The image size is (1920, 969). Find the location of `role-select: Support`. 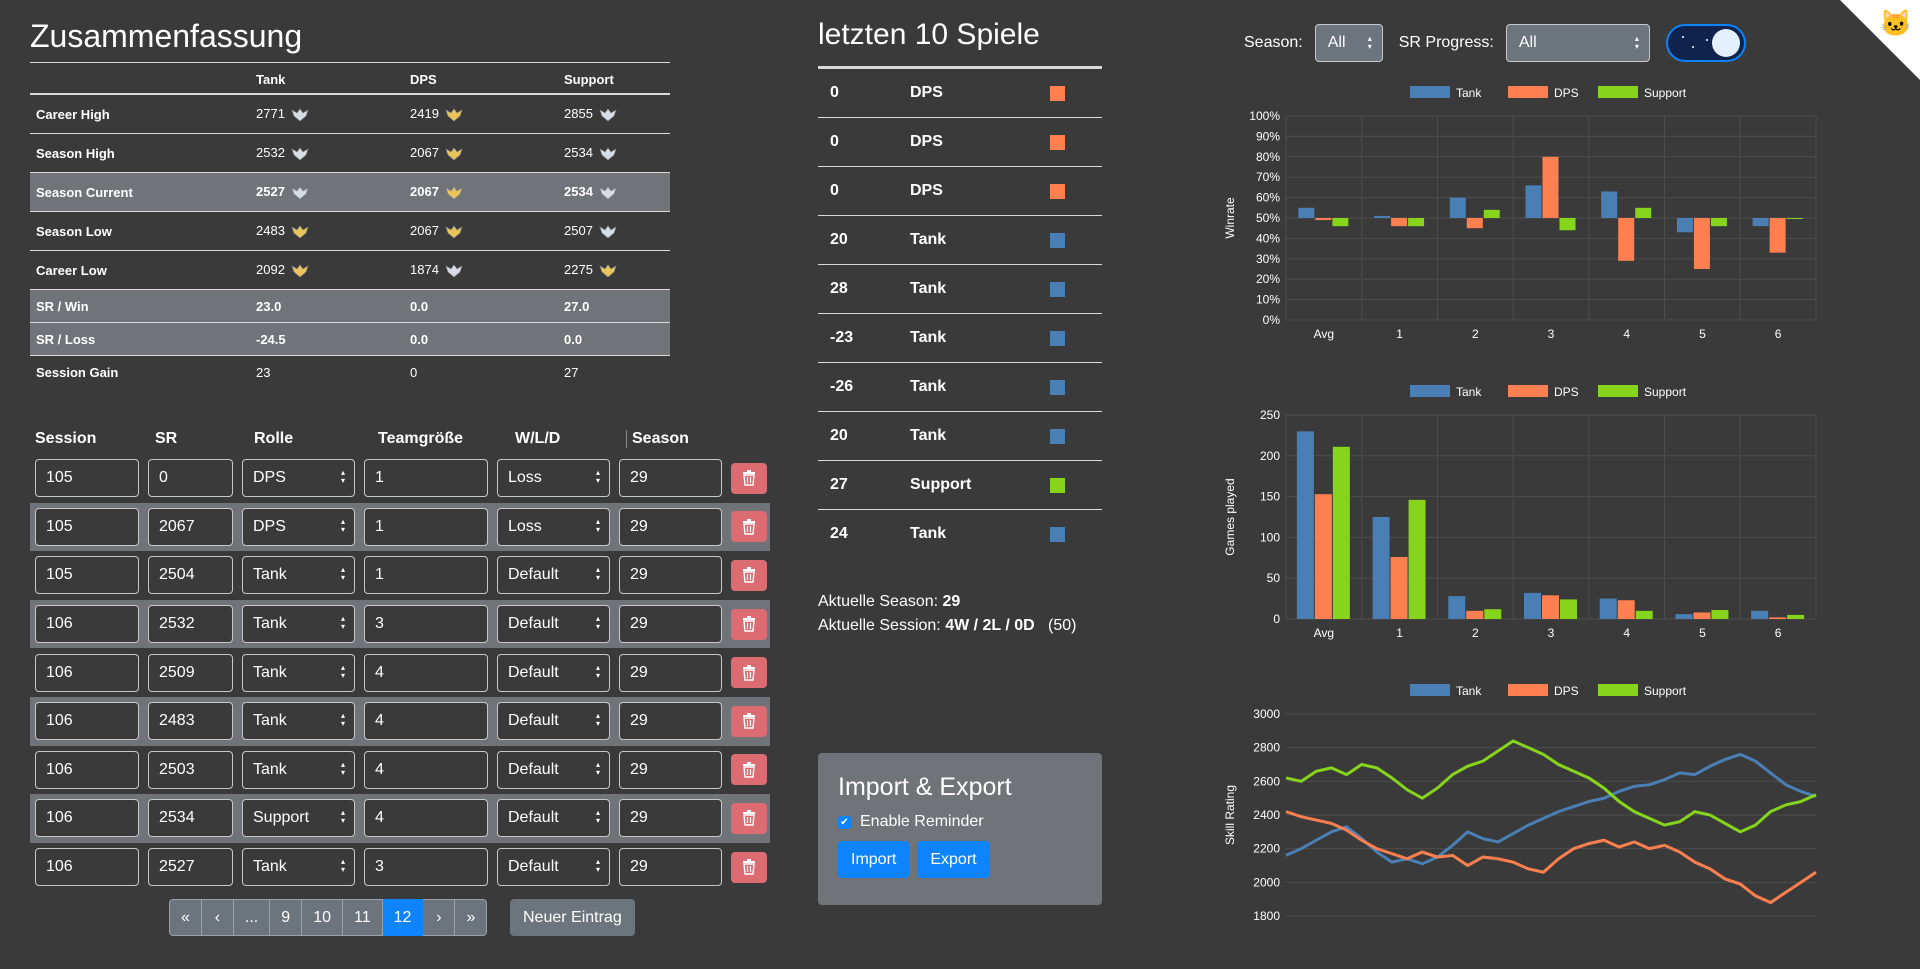

role-select: Support is located at coordinates (298, 818).